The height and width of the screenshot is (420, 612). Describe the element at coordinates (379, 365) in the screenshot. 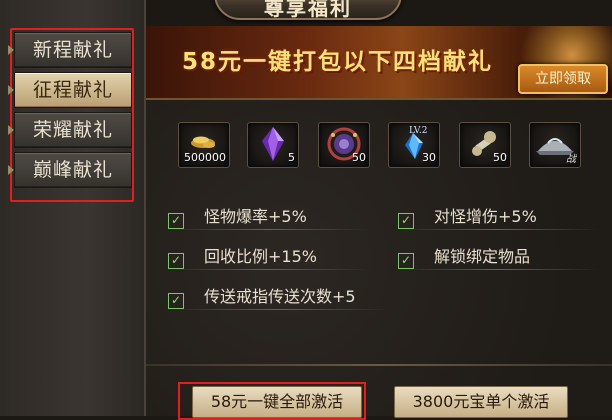

I see `section-divider` at that location.